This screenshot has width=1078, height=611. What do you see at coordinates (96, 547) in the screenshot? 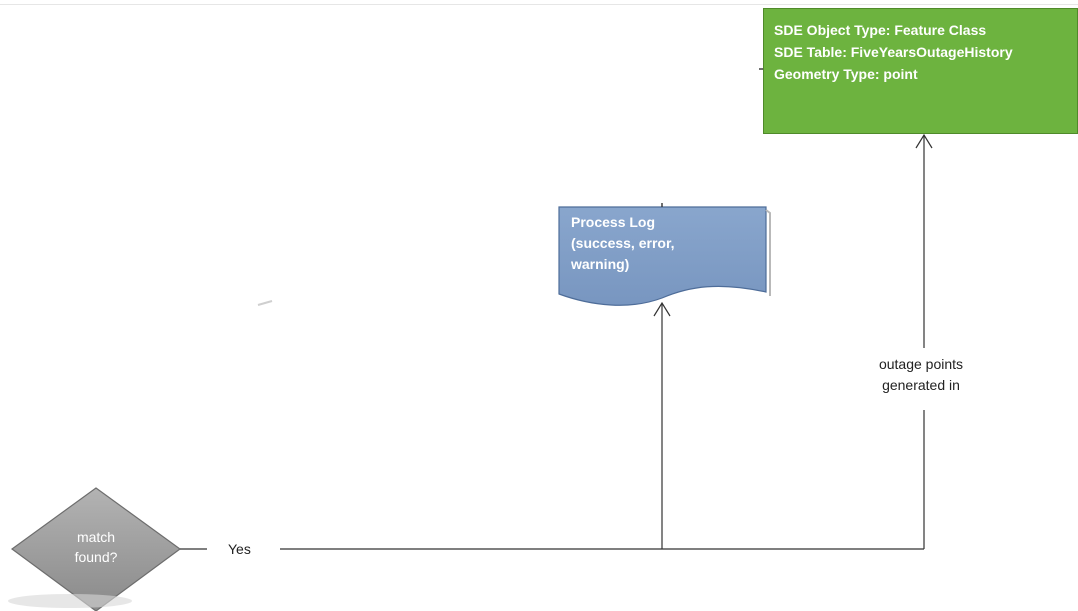
I see `decision-label: match found?` at bounding box center [96, 547].